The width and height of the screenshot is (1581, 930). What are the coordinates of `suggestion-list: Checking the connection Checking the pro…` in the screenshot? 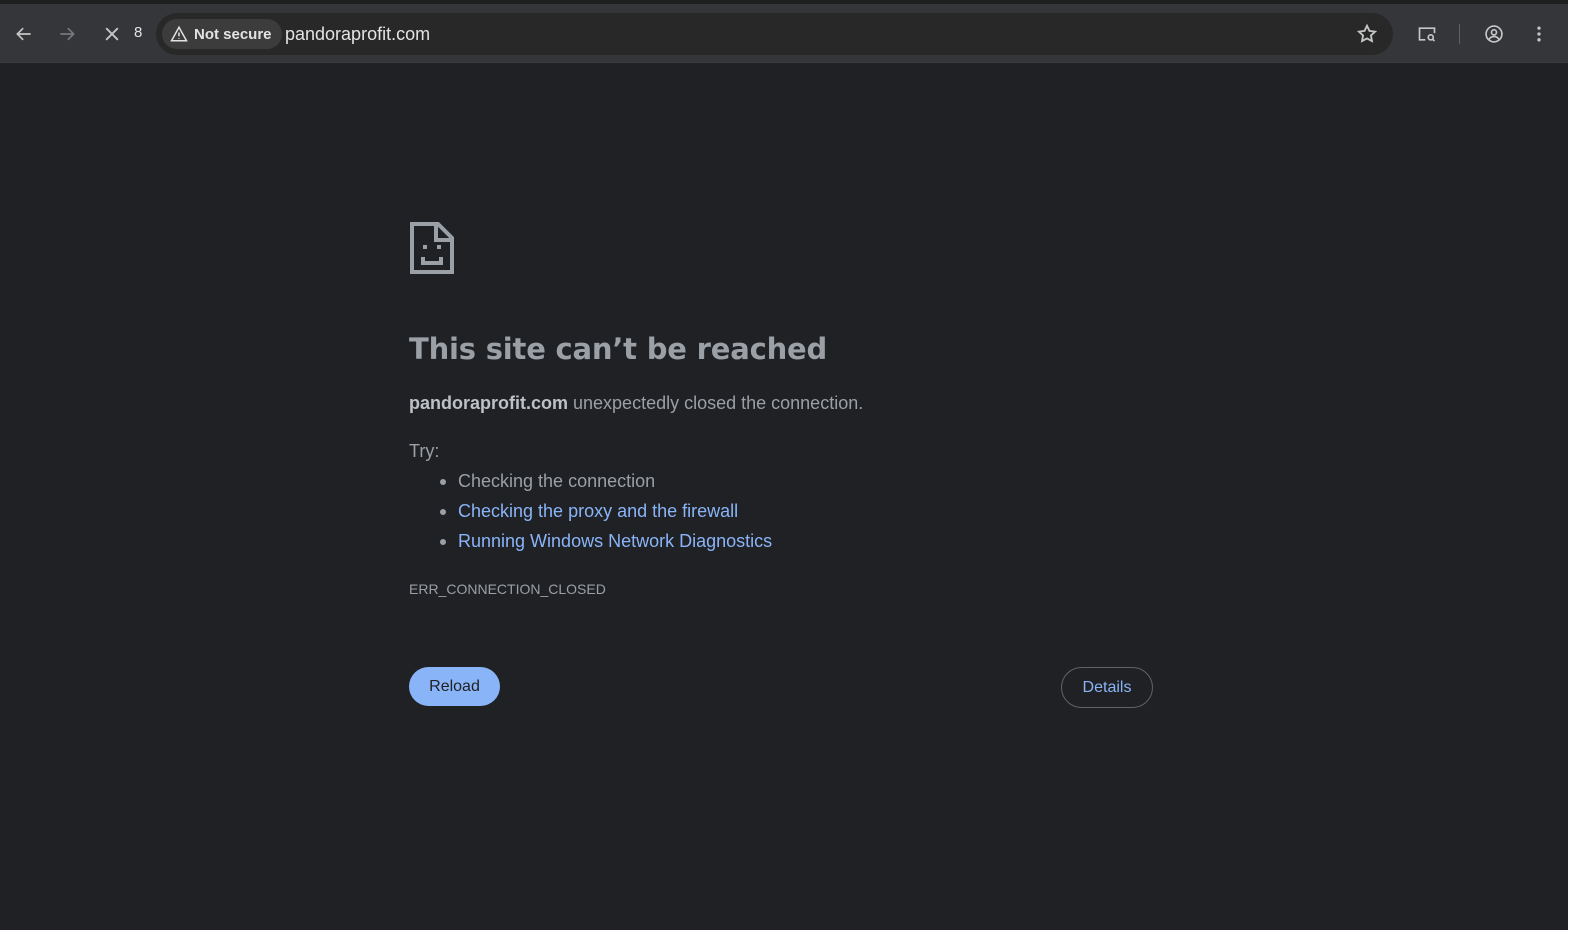 It's located at (605, 515).